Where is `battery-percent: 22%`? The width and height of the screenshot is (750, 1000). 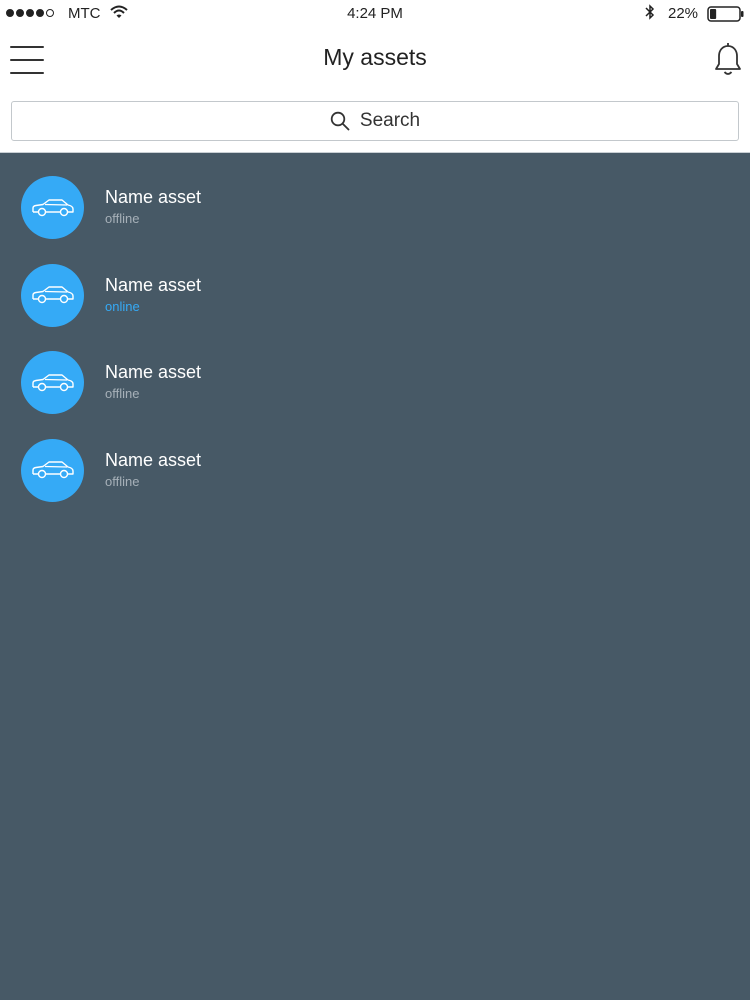 battery-percent: 22% is located at coordinates (683, 13).